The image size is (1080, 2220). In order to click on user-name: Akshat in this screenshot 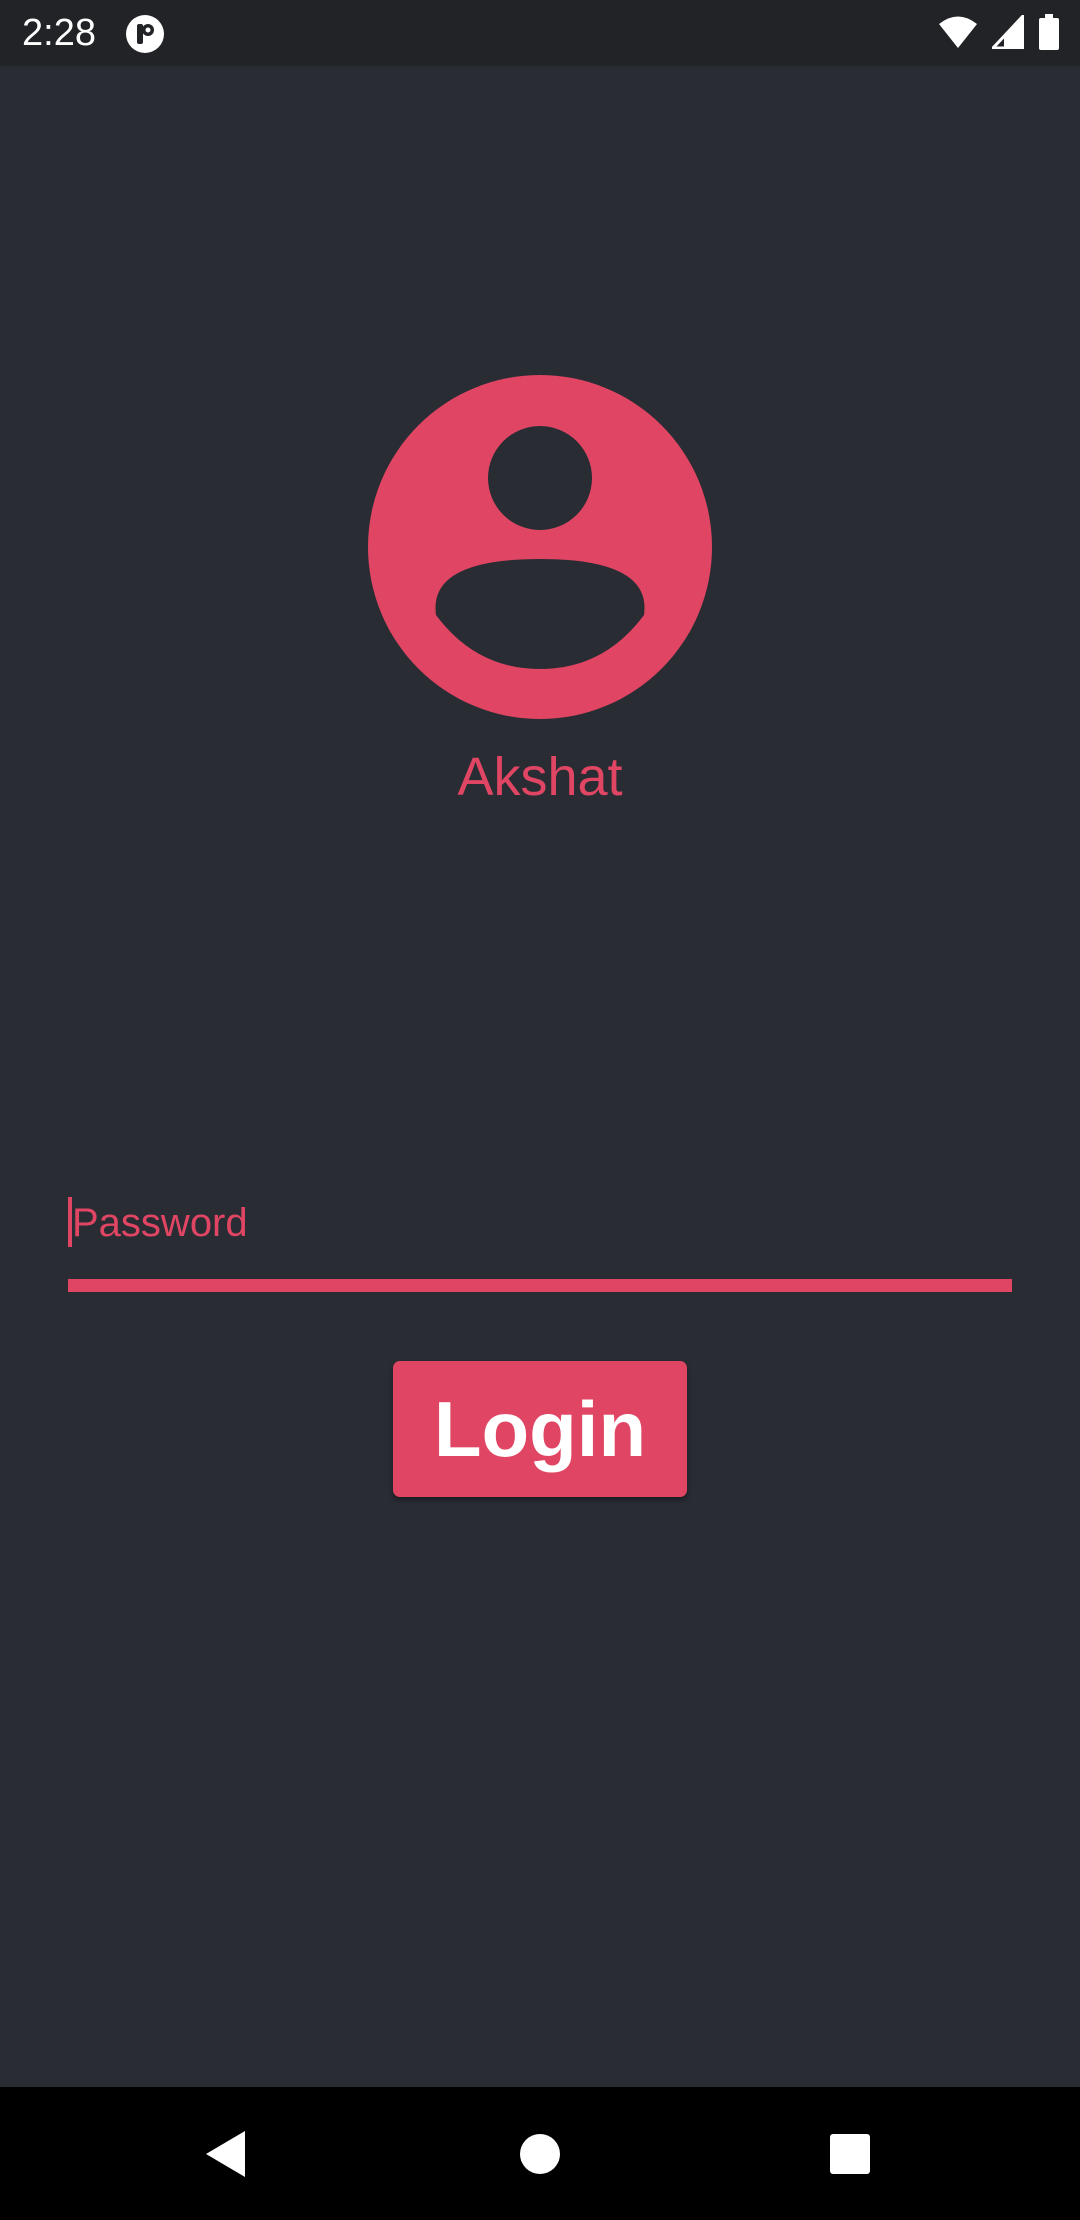, I will do `click(540, 777)`.